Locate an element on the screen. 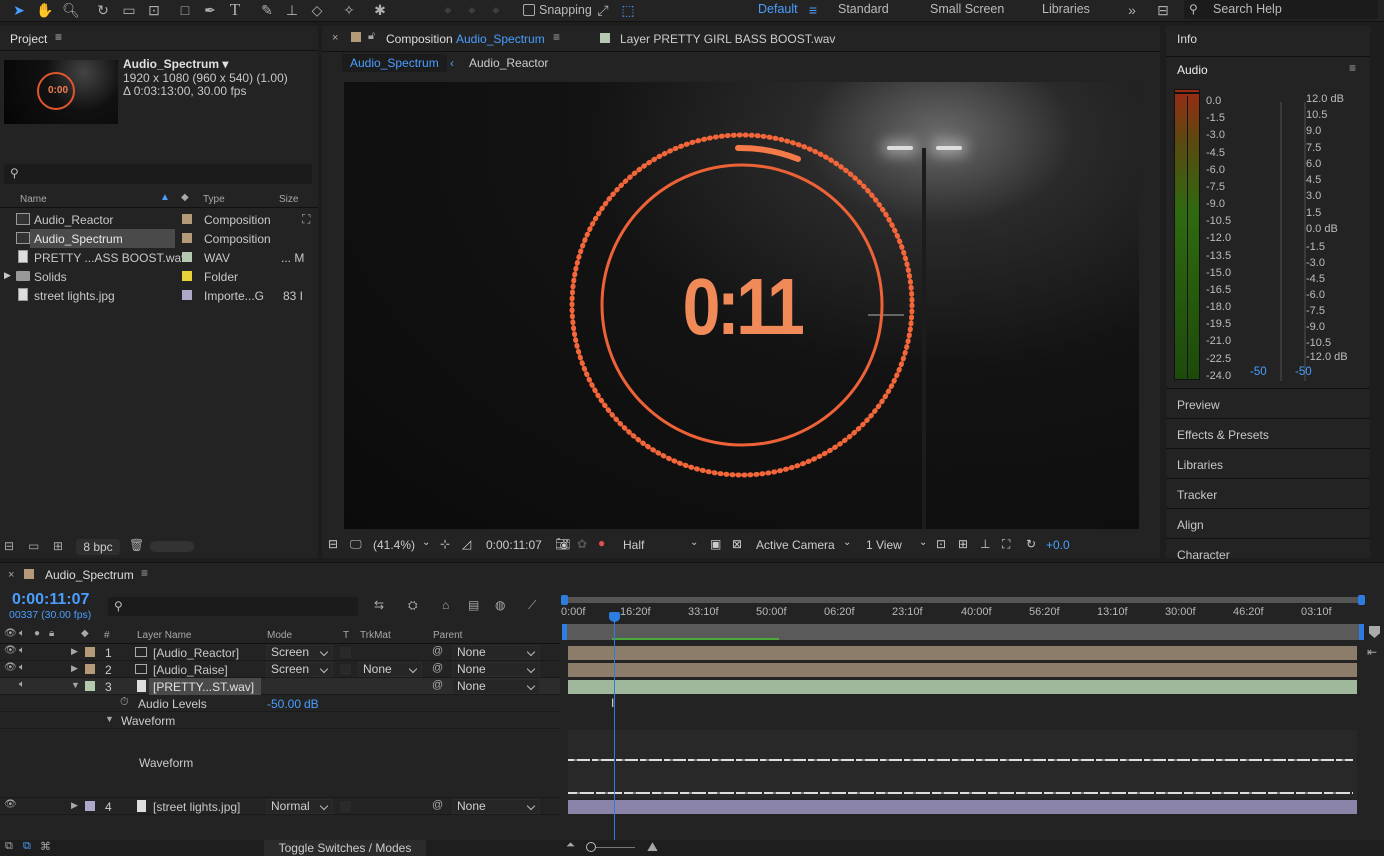  preview-panel: Preview is located at coordinates (1268, 403).